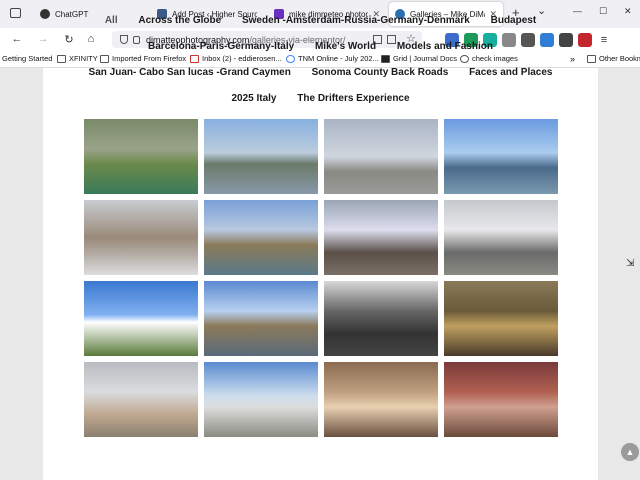  I want to click on filter-2025-italy: 2025 Italy, so click(253, 99).